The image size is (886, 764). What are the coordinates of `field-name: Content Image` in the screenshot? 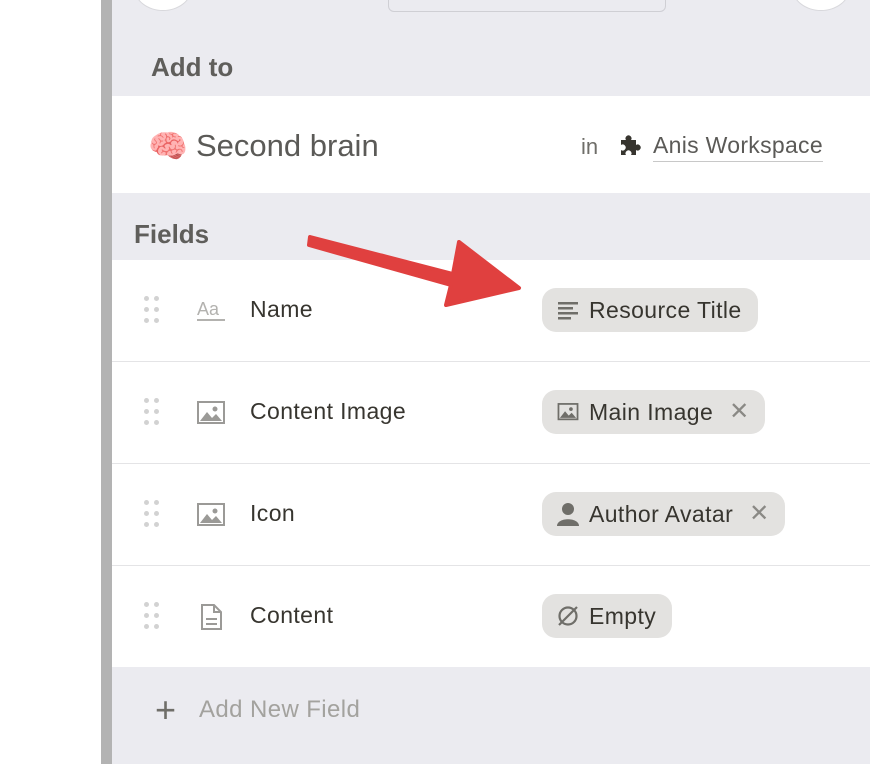 It's located at (328, 411).